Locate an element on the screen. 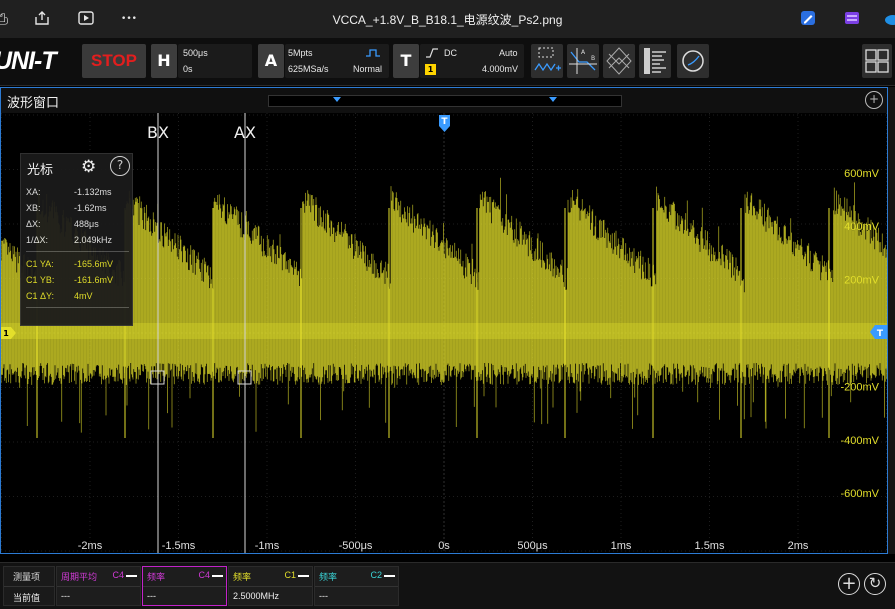 This screenshot has height=609, width=895. x-tick-label: -2ms is located at coordinates (90, 546).